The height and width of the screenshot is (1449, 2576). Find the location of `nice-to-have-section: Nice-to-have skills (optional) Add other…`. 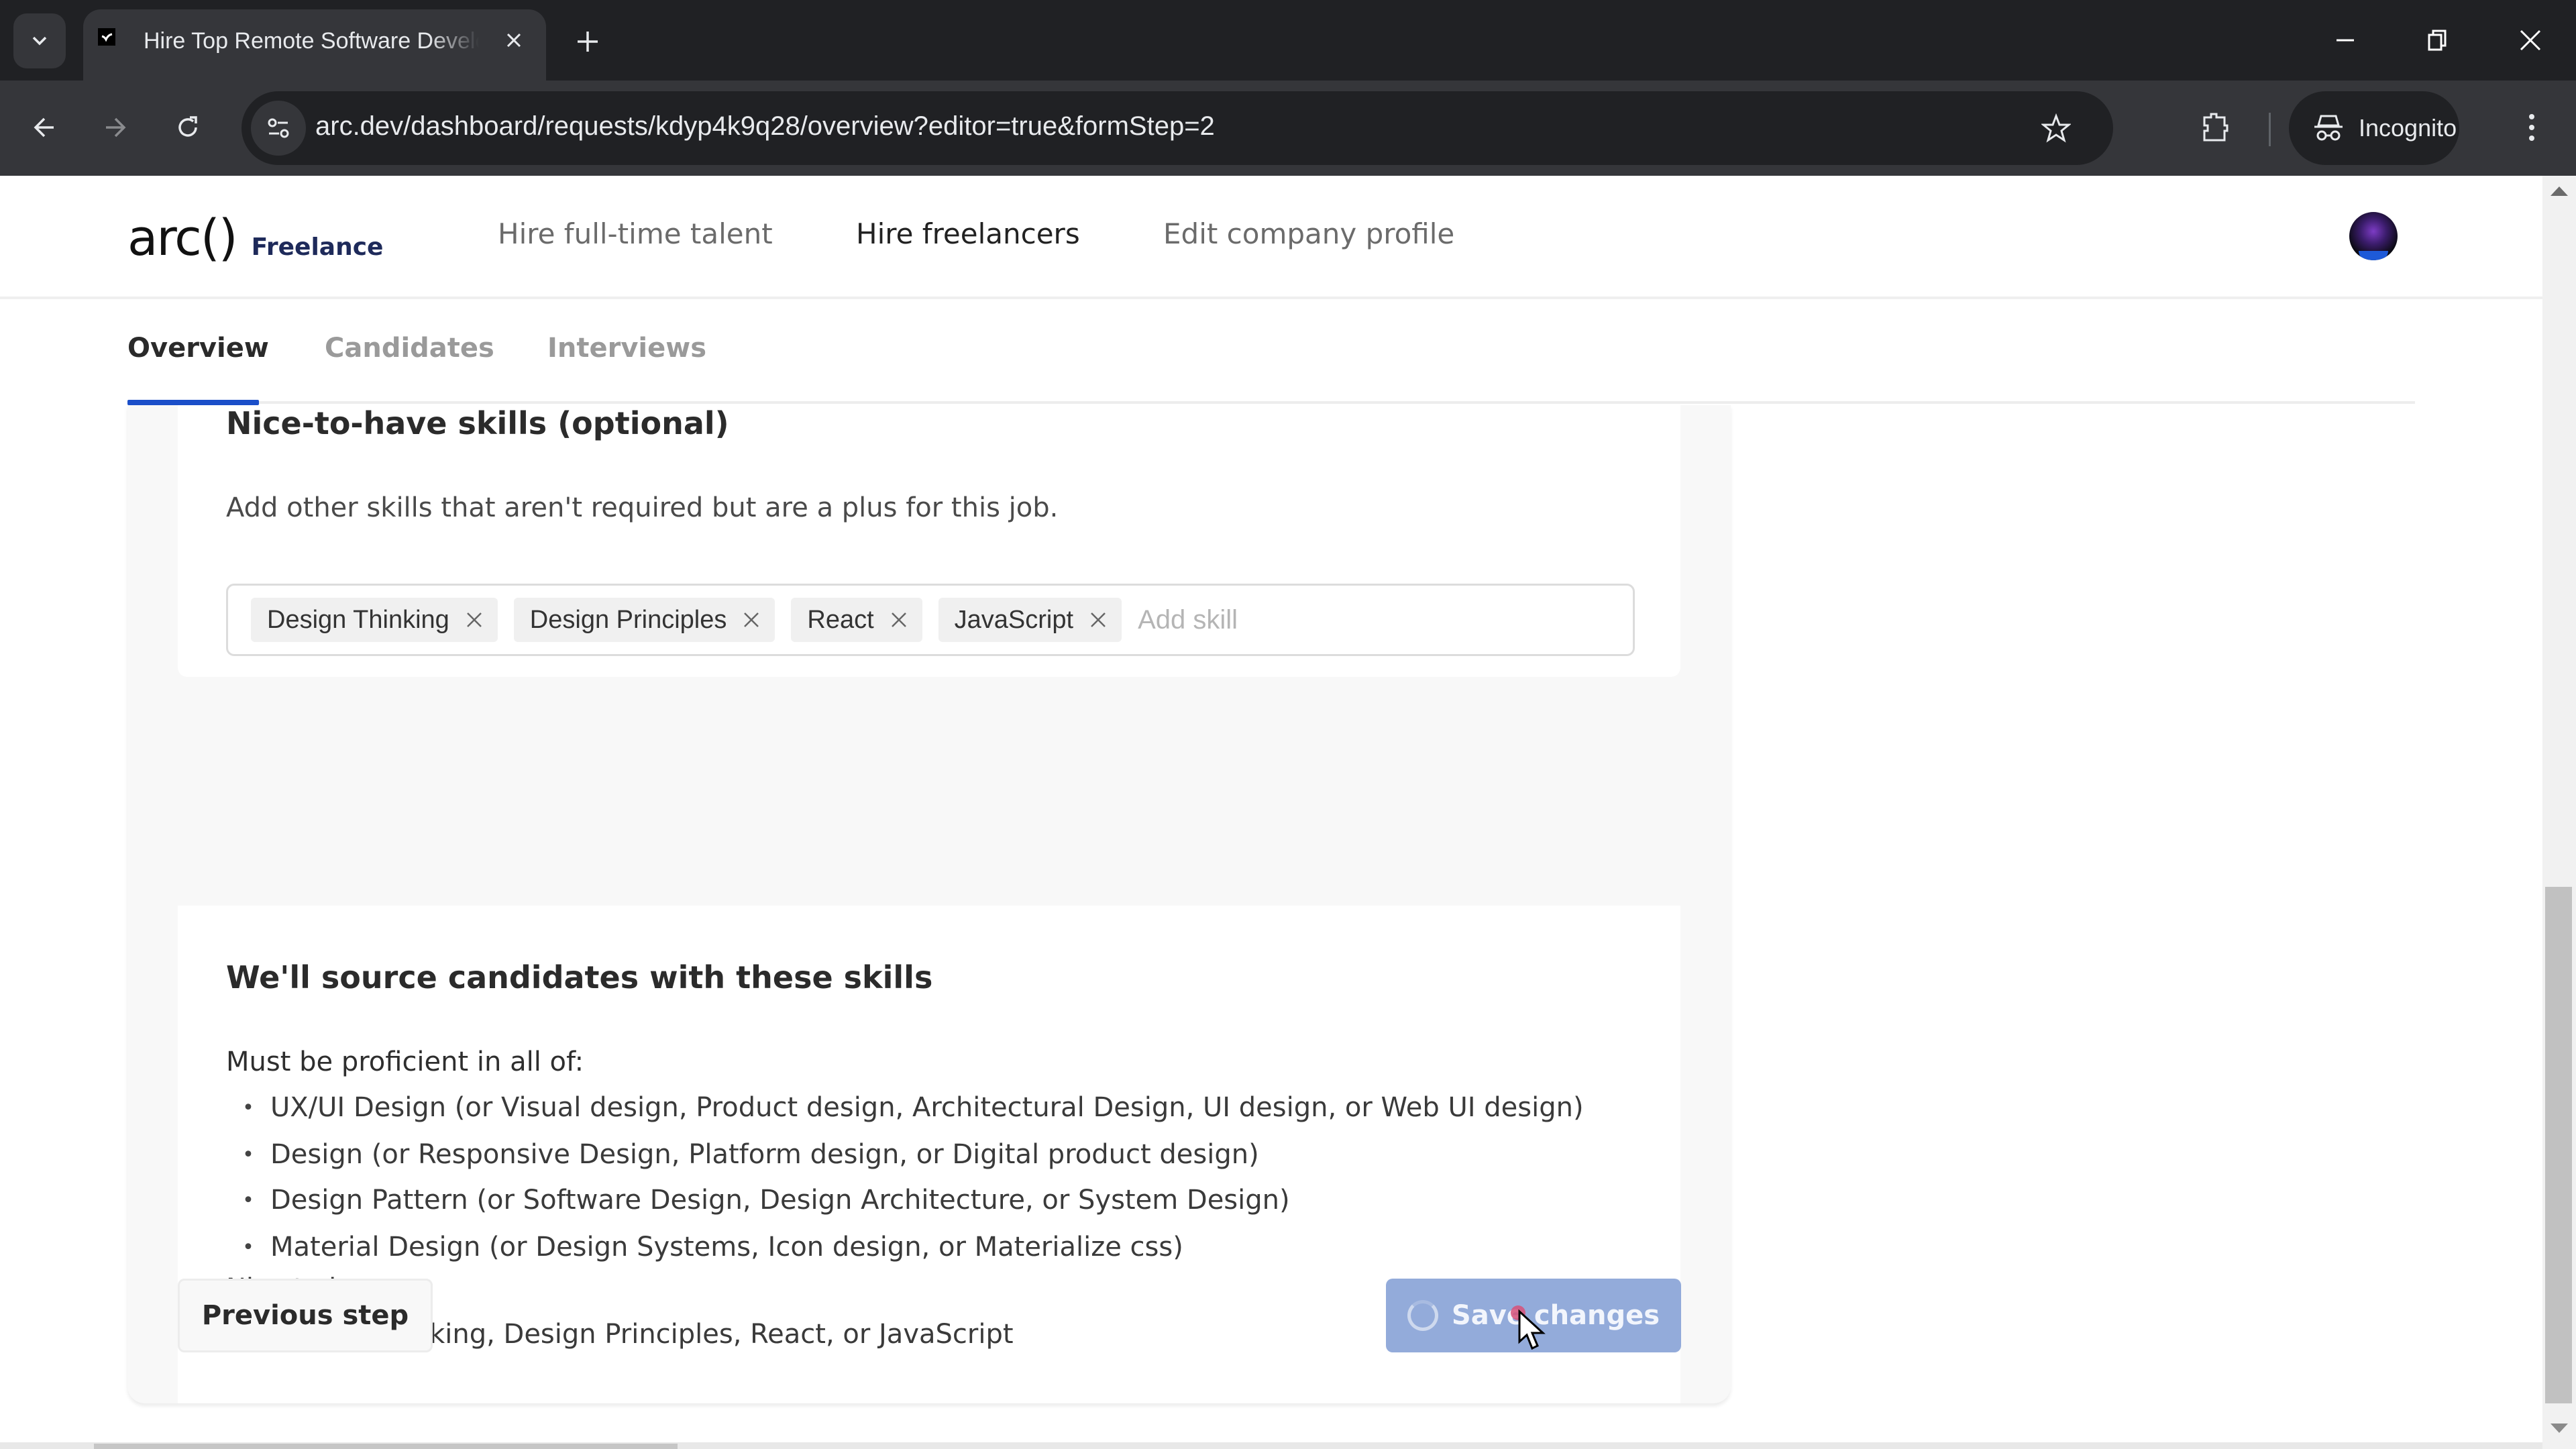

nice-to-have-section: Nice-to-have skills (optional) Add other… is located at coordinates (929, 541).